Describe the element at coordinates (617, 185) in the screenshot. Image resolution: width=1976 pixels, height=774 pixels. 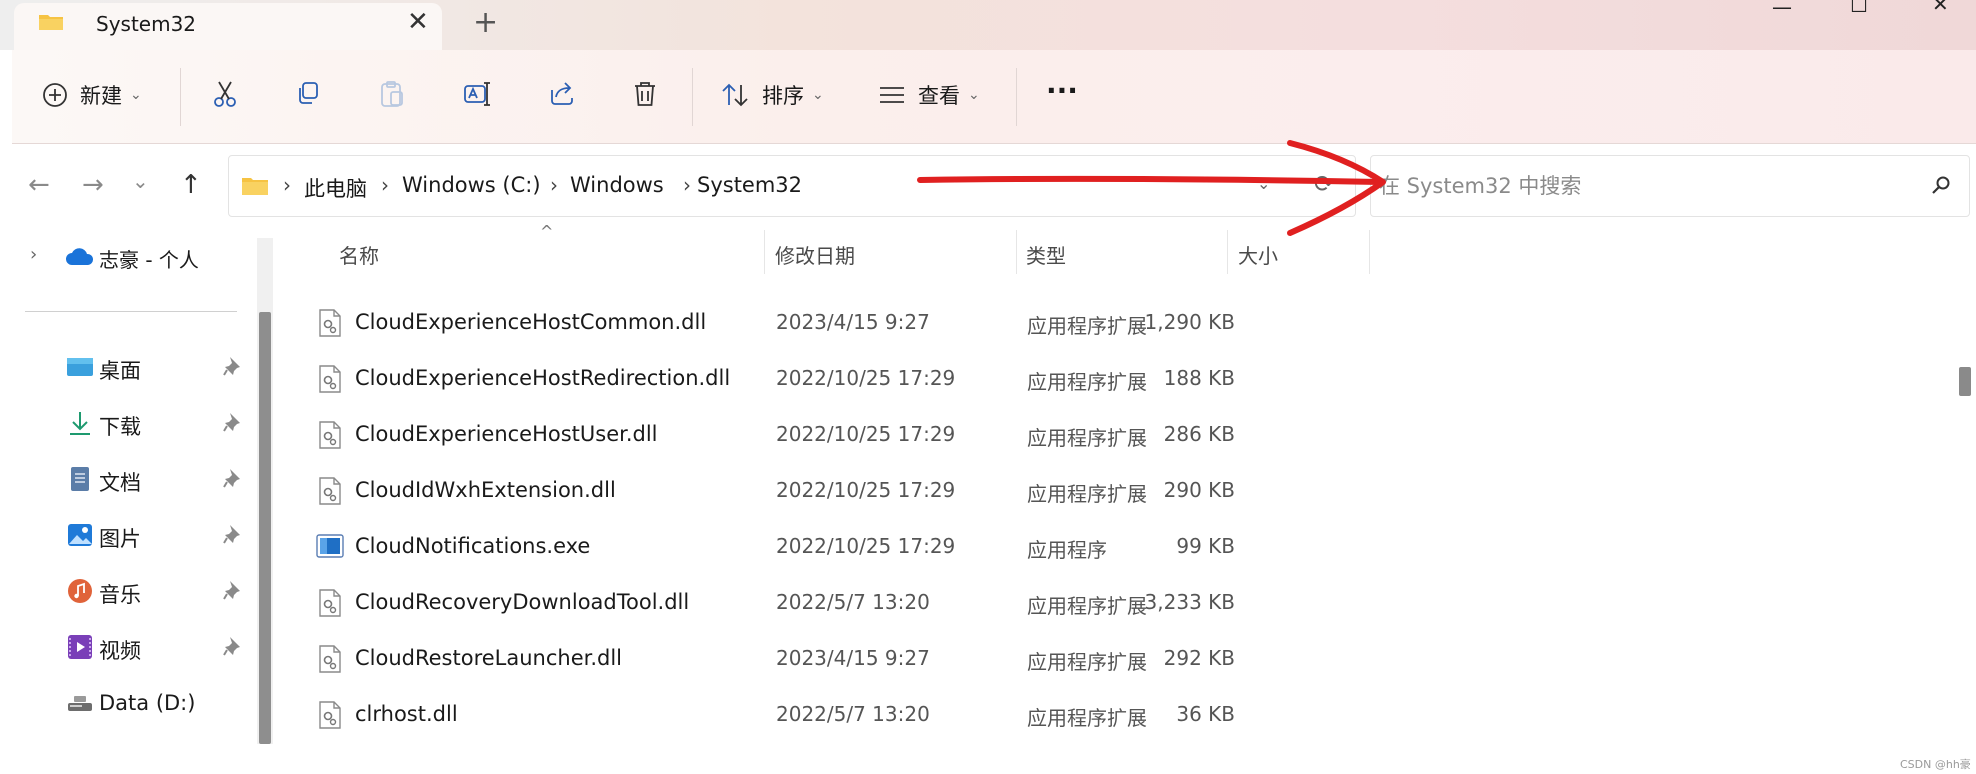
I see `breadcrumb-windows: Windows` at that location.